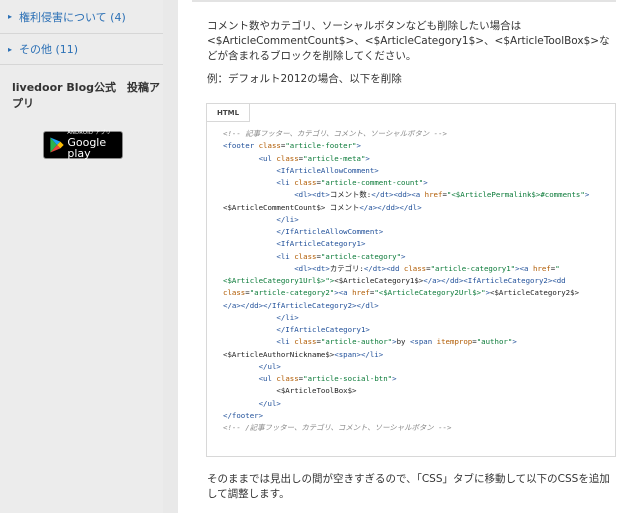 The width and height of the screenshot is (640, 513). Describe the element at coordinates (48, 49) in the screenshot. I see `category-label: その他 (11)` at that location.